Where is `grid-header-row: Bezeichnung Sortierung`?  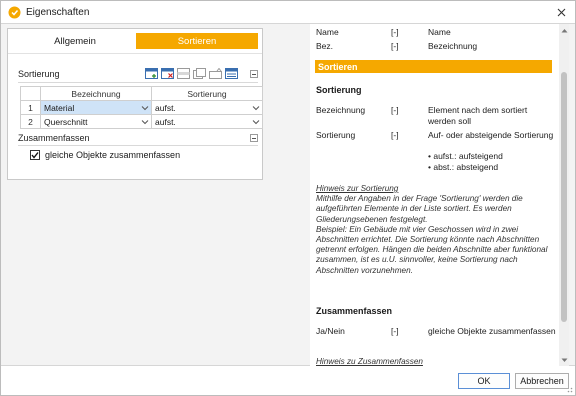
grid-header-row: Bezeichnung Sortierung is located at coordinates (141, 93).